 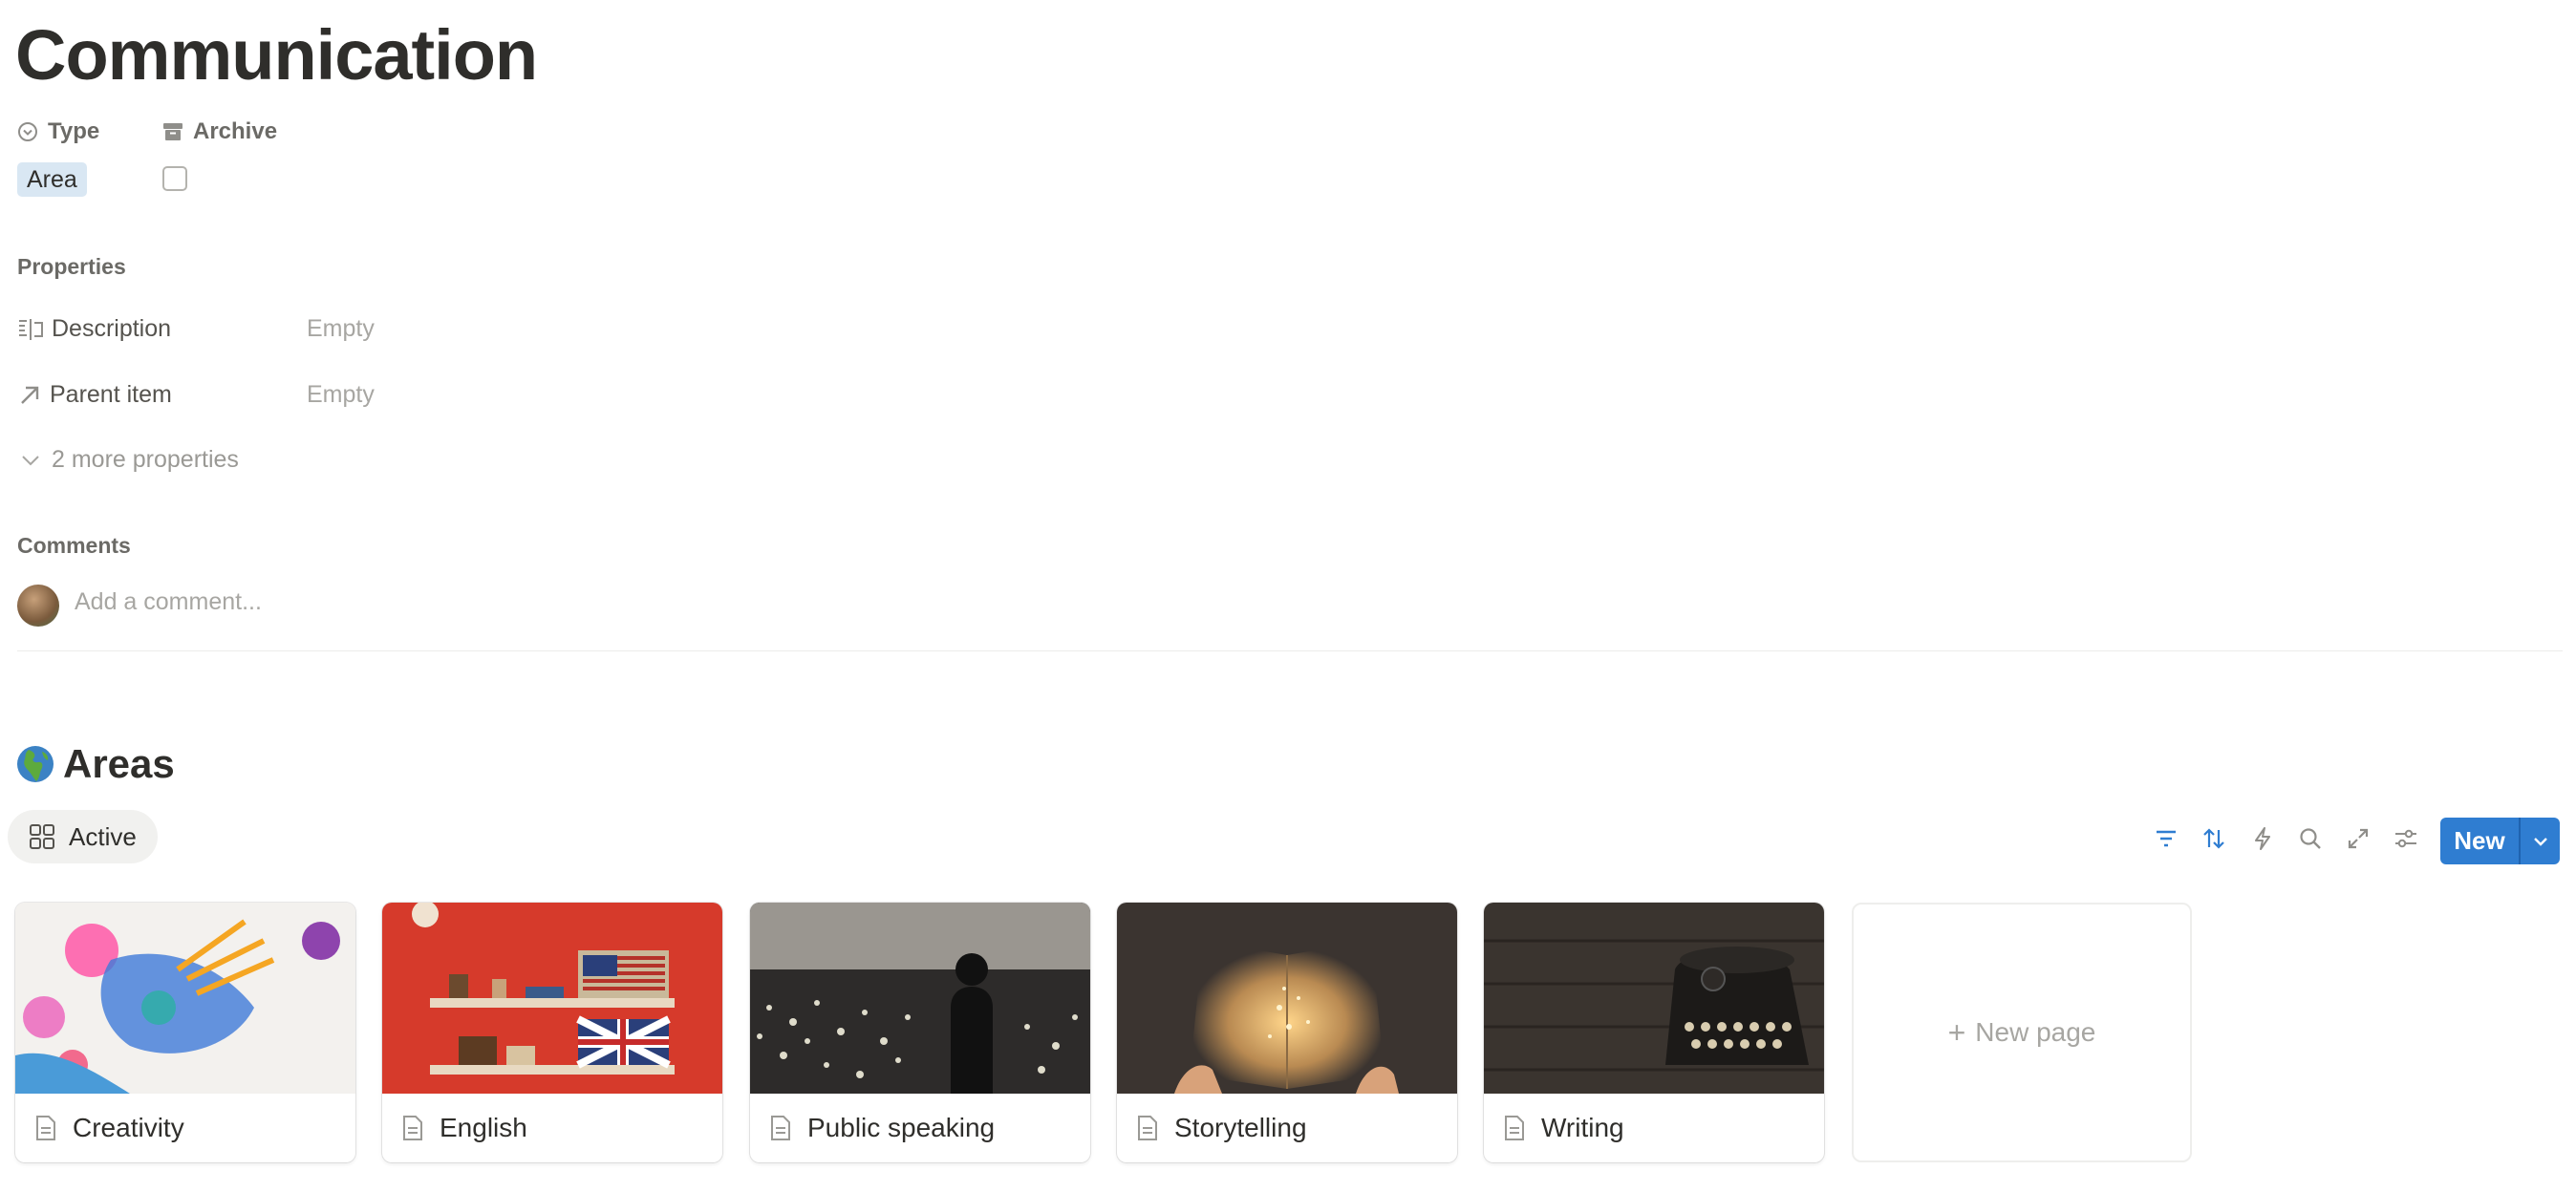 I want to click on gallery-card-writing: Writing, so click(x=1654, y=1033).